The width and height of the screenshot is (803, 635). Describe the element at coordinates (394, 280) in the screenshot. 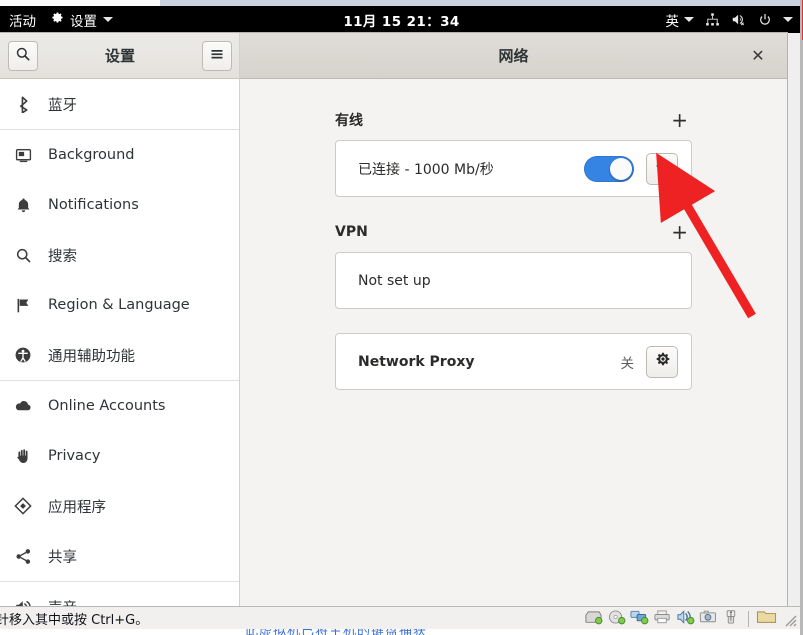

I see `vpn-status-label: Not set up` at that location.